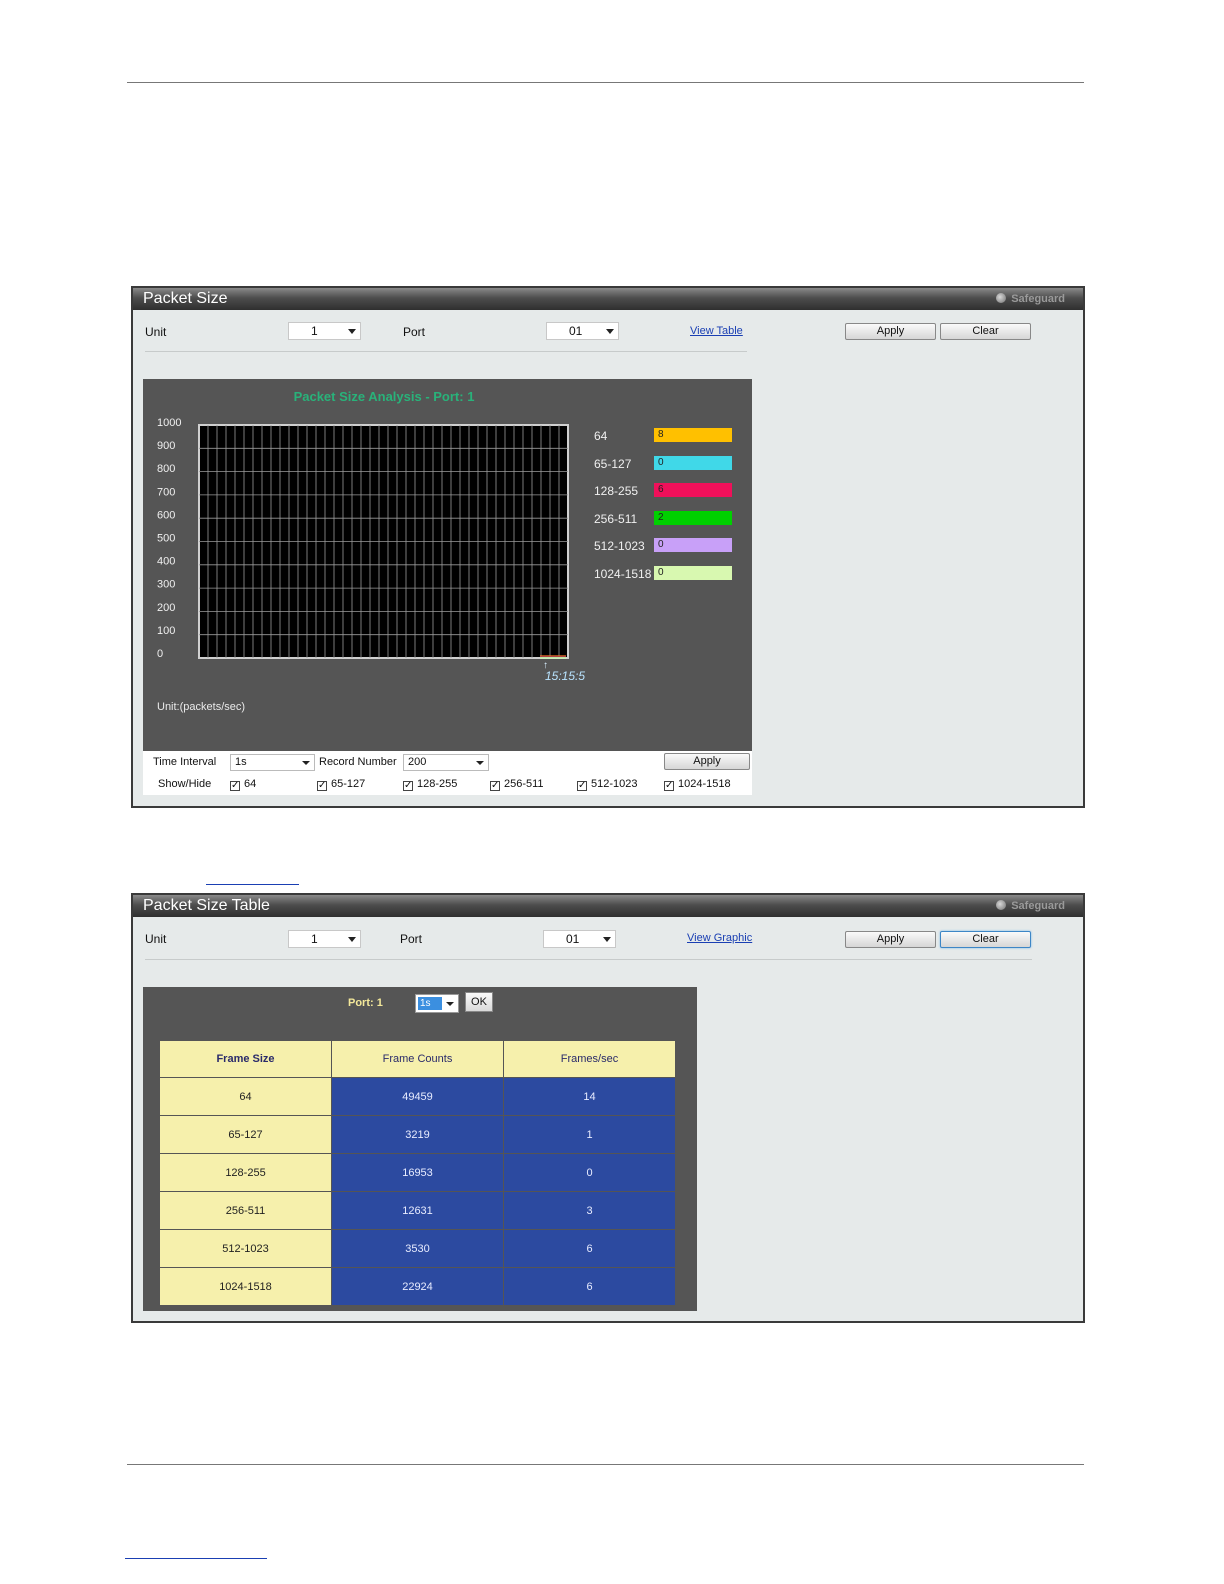 The height and width of the screenshot is (1584, 1224). Describe the element at coordinates (613, 464) in the screenshot. I see `legend-label-65-127: 65-127` at that location.